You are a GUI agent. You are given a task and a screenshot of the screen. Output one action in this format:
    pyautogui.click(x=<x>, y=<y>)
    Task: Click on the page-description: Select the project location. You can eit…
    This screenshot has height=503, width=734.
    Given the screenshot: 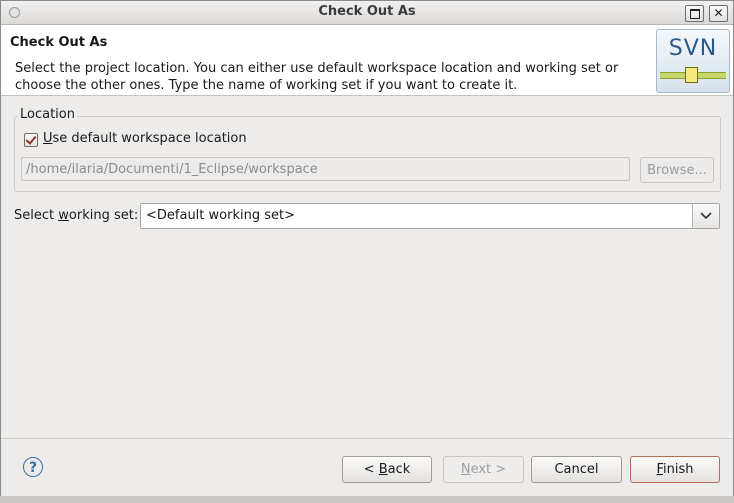 What is the action you would take?
    pyautogui.click(x=317, y=77)
    